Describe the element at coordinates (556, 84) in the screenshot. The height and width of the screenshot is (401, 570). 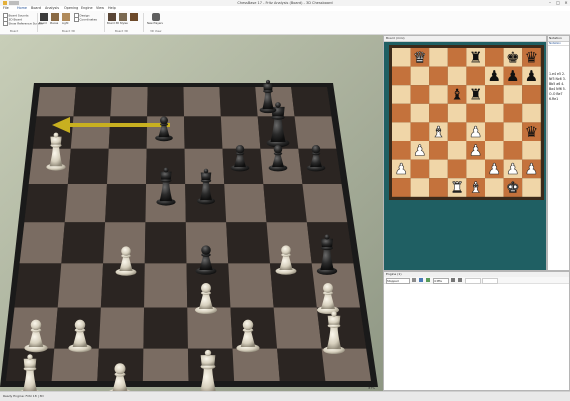
I see `notation-line: Bb5 a6 4.` at that location.